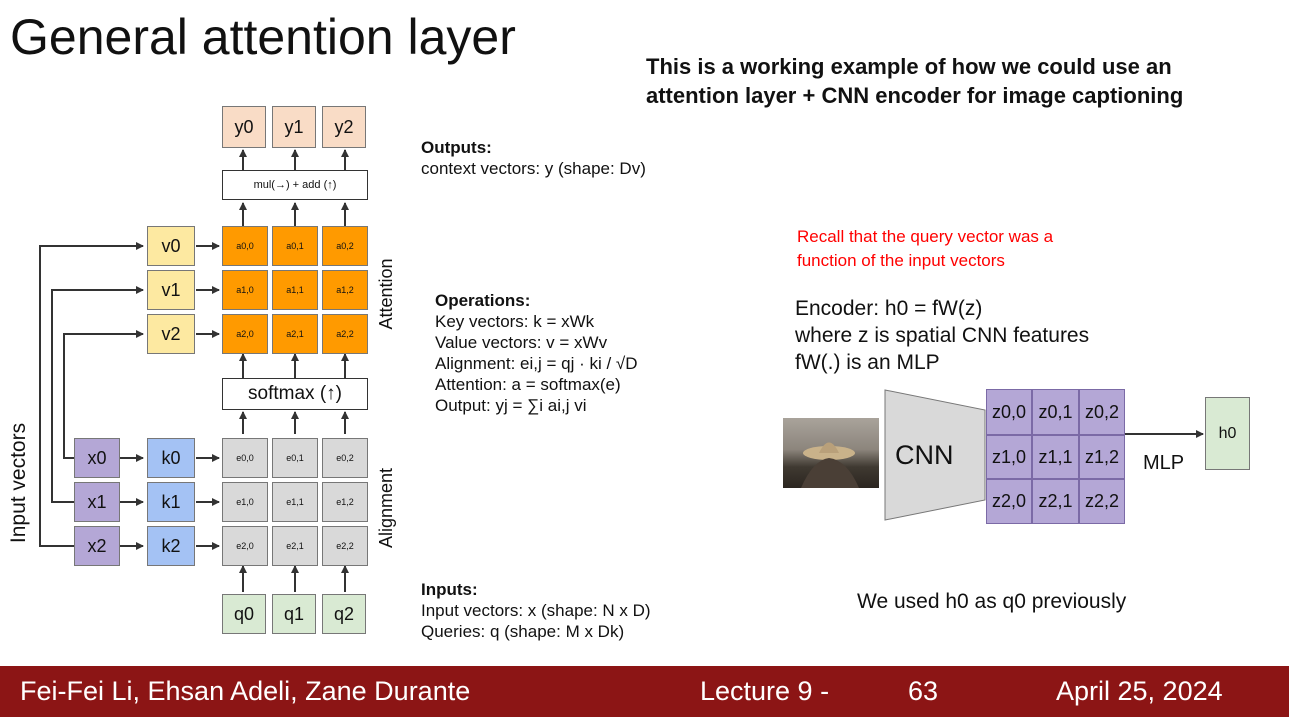 The width and height of the screenshot is (1289, 717). What do you see at coordinates (765, 691) in the screenshot?
I see `footer-lecture: Lecture 9 -` at bounding box center [765, 691].